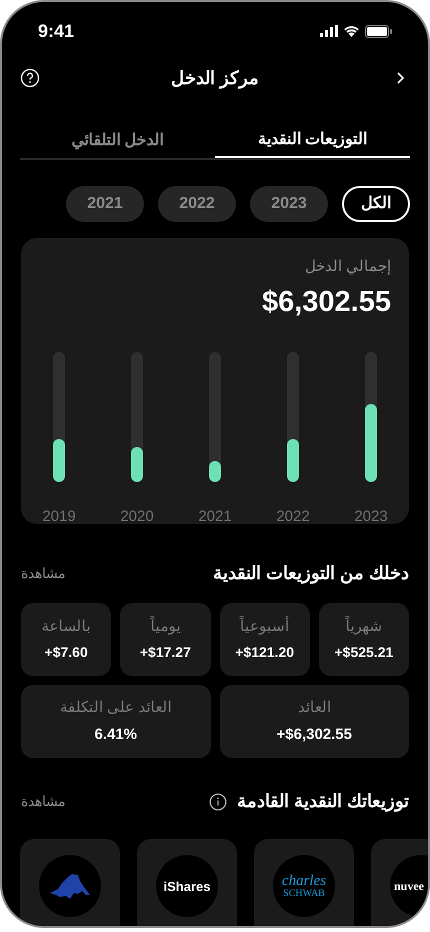 The image size is (430, 932). Describe the element at coordinates (314, 734) in the screenshot. I see `stat-value: +$6,302.55` at that location.